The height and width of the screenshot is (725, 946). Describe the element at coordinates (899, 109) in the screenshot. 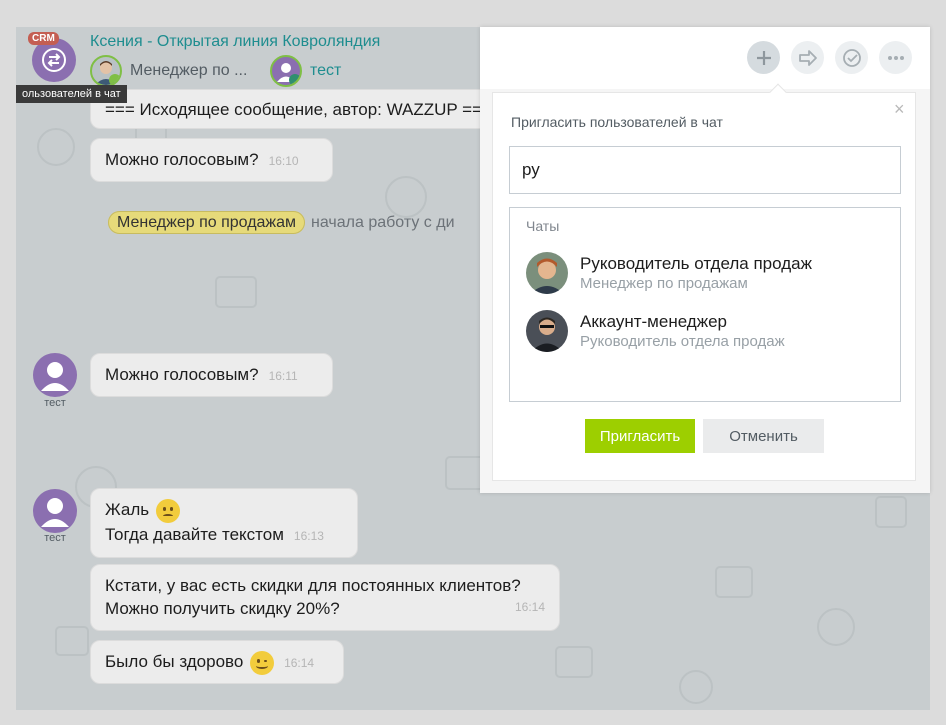

I see `close-icon: ×` at that location.